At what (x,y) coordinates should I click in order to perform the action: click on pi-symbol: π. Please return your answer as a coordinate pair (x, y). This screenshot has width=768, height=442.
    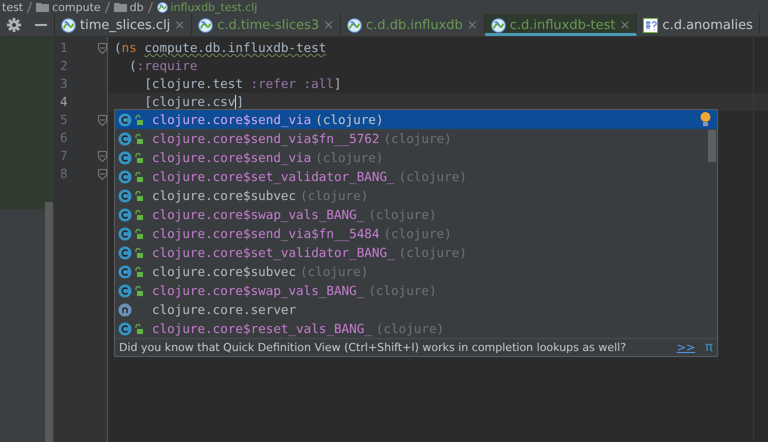
    Looking at the image, I should click on (709, 347).